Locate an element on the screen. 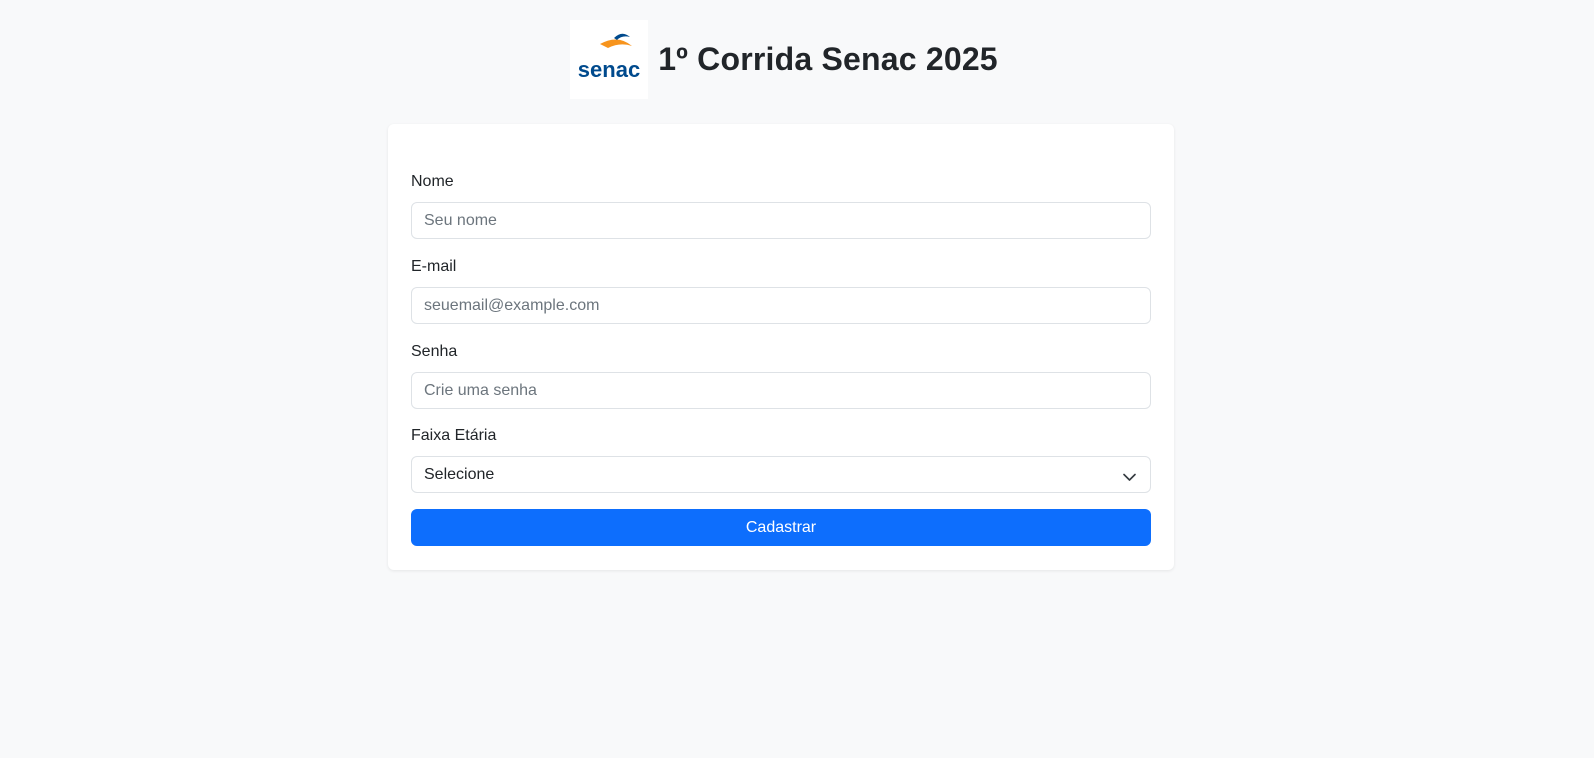 The width and height of the screenshot is (1594, 758). page-title: 1º Corrida Senac 2025 is located at coordinates (828, 59).